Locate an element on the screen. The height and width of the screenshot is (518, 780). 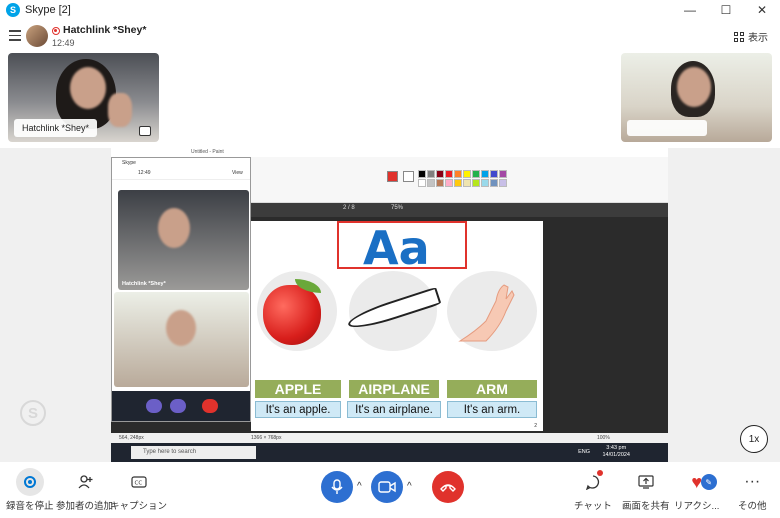
participant-tile-remote is located at coordinates (696, 97).